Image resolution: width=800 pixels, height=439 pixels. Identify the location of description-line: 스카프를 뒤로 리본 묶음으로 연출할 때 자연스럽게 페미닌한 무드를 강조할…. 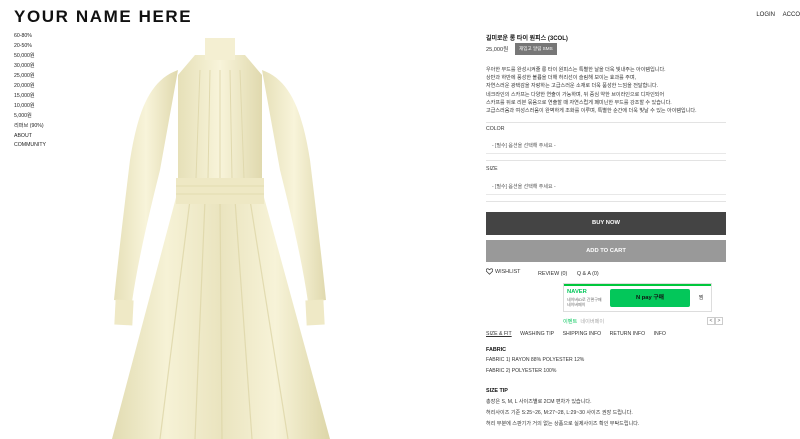
(579, 102).